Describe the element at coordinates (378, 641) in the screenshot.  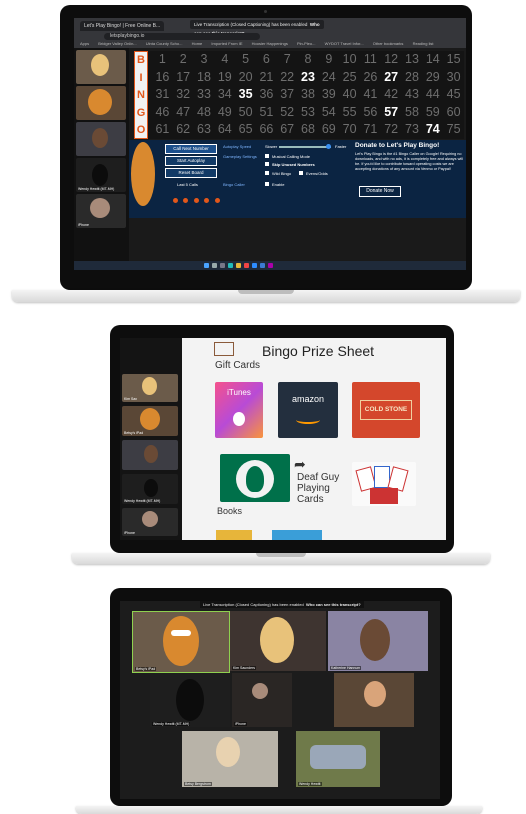
I see `participant-video: Katherine Hannum` at that location.